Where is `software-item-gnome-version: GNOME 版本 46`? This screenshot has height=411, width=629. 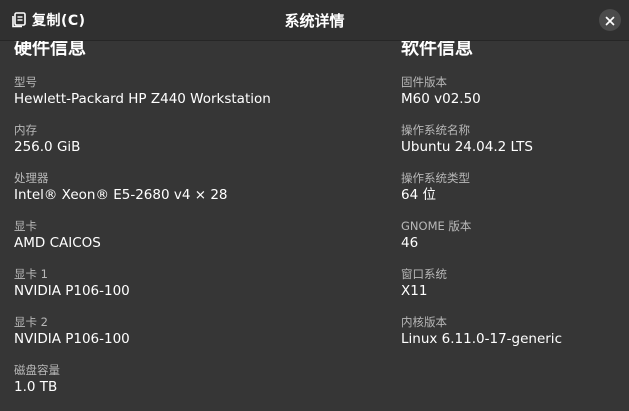 software-item-gnome-version: GNOME 版本 46 is located at coordinates (511, 235).